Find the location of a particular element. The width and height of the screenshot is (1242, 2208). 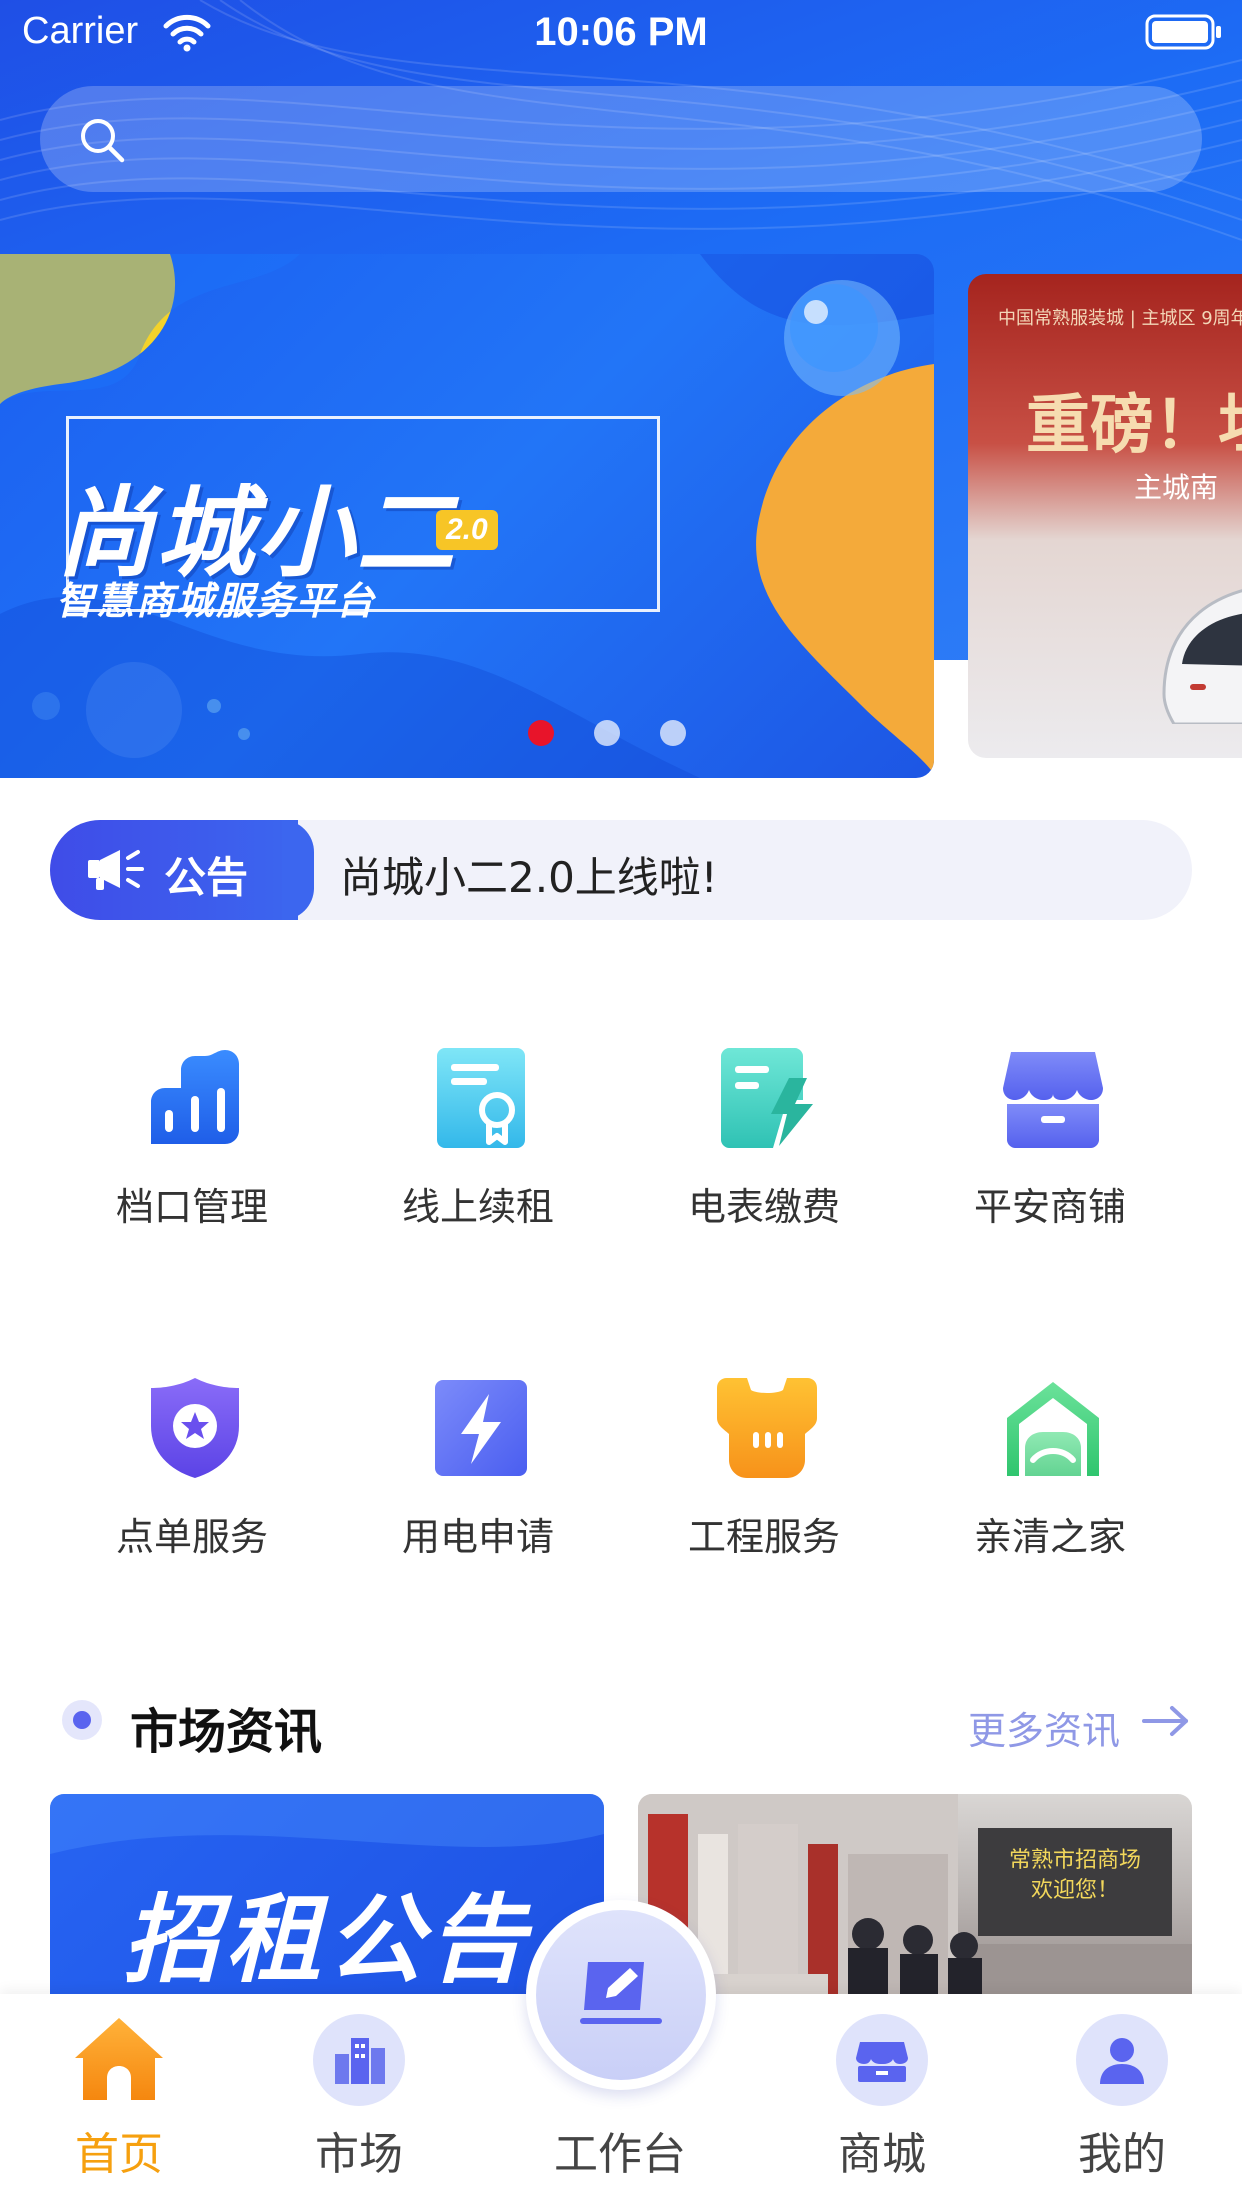

banner-version-badge: 2.0 is located at coordinates (467, 530).